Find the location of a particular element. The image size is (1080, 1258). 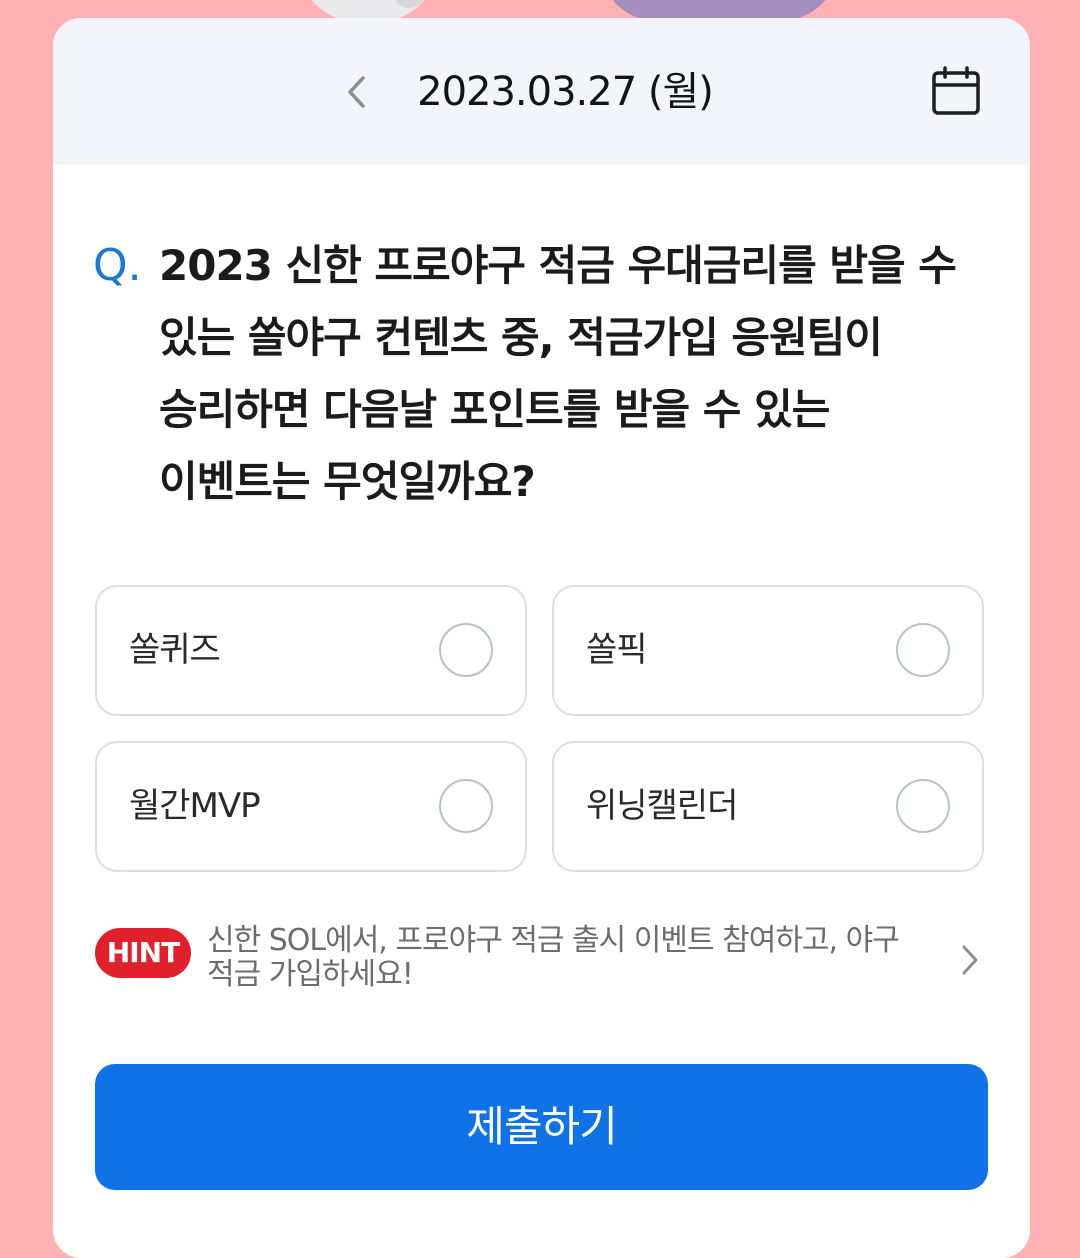

answer-option-label: 월간MVP is located at coordinates (195, 806).